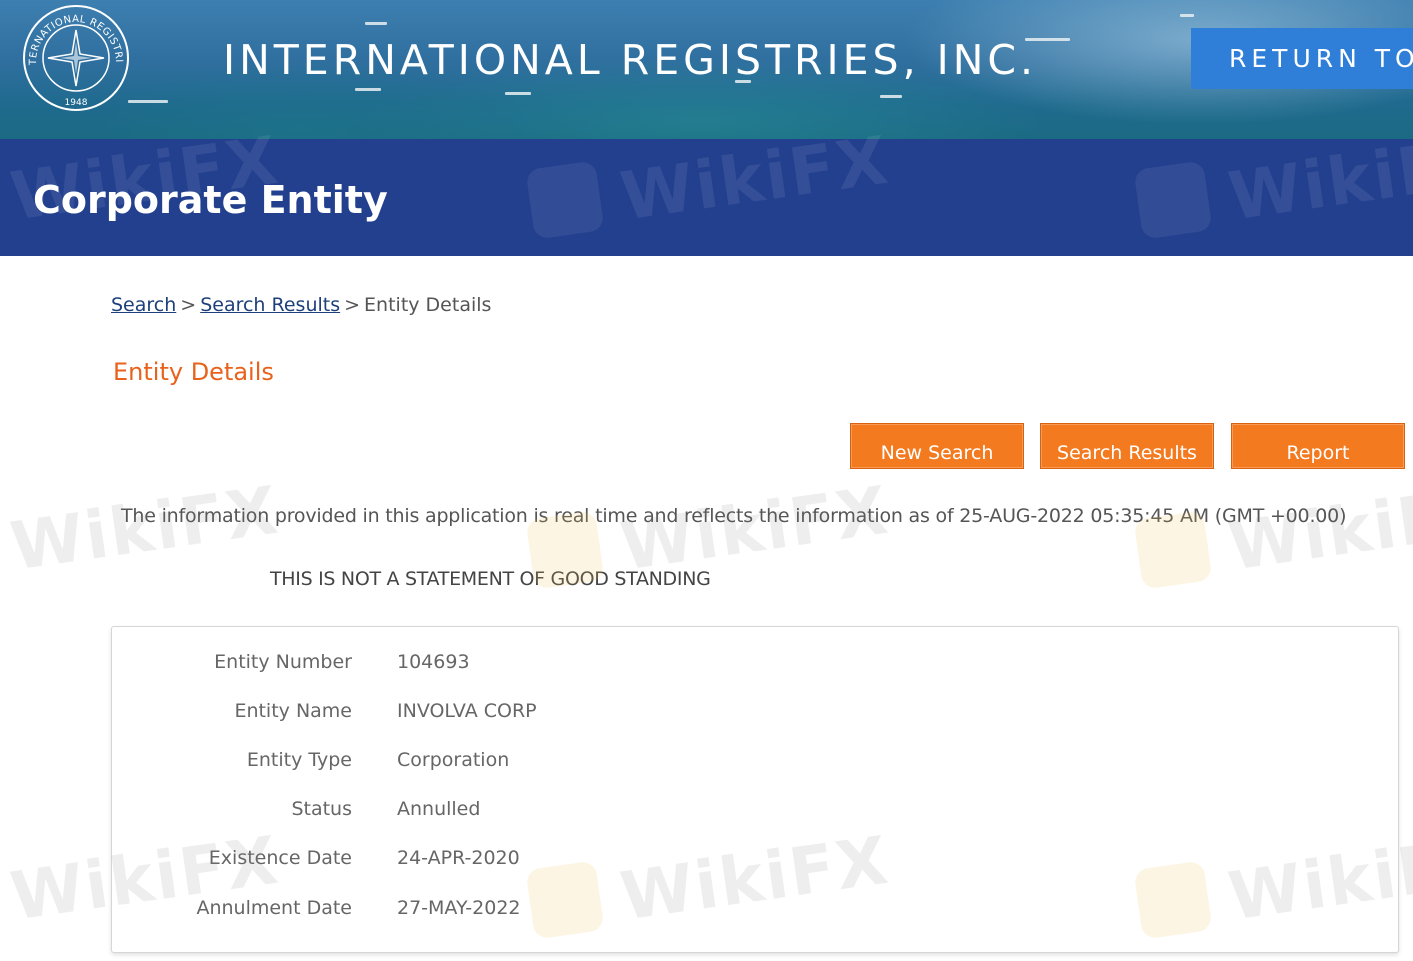 This screenshot has width=1413, height=961. Describe the element at coordinates (143, 305) in the screenshot. I see `breadcrumb-search-link: Search` at that location.